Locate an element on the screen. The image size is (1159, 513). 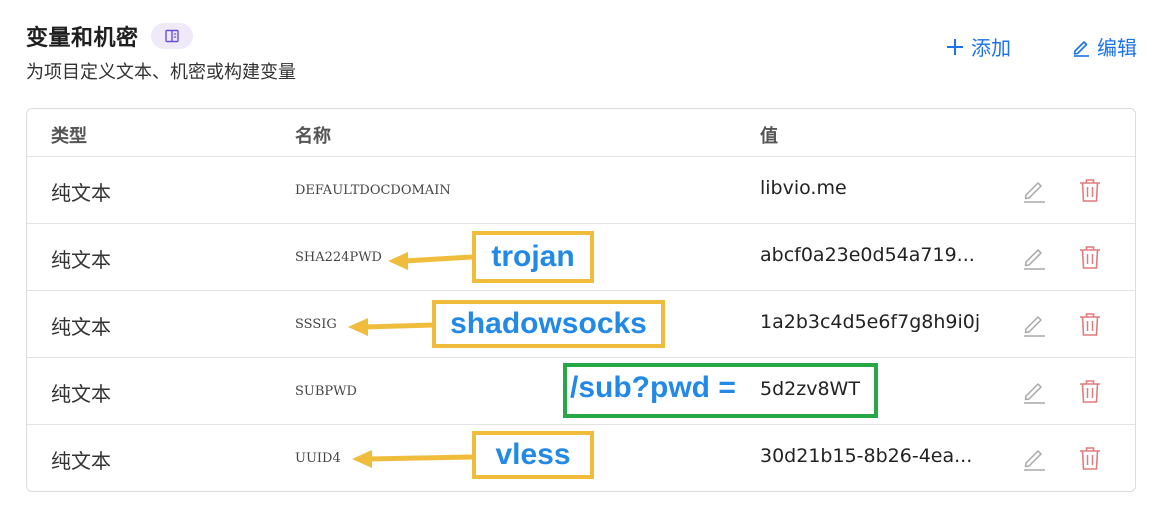
edit-button-label: 编辑 is located at coordinates (1117, 48).